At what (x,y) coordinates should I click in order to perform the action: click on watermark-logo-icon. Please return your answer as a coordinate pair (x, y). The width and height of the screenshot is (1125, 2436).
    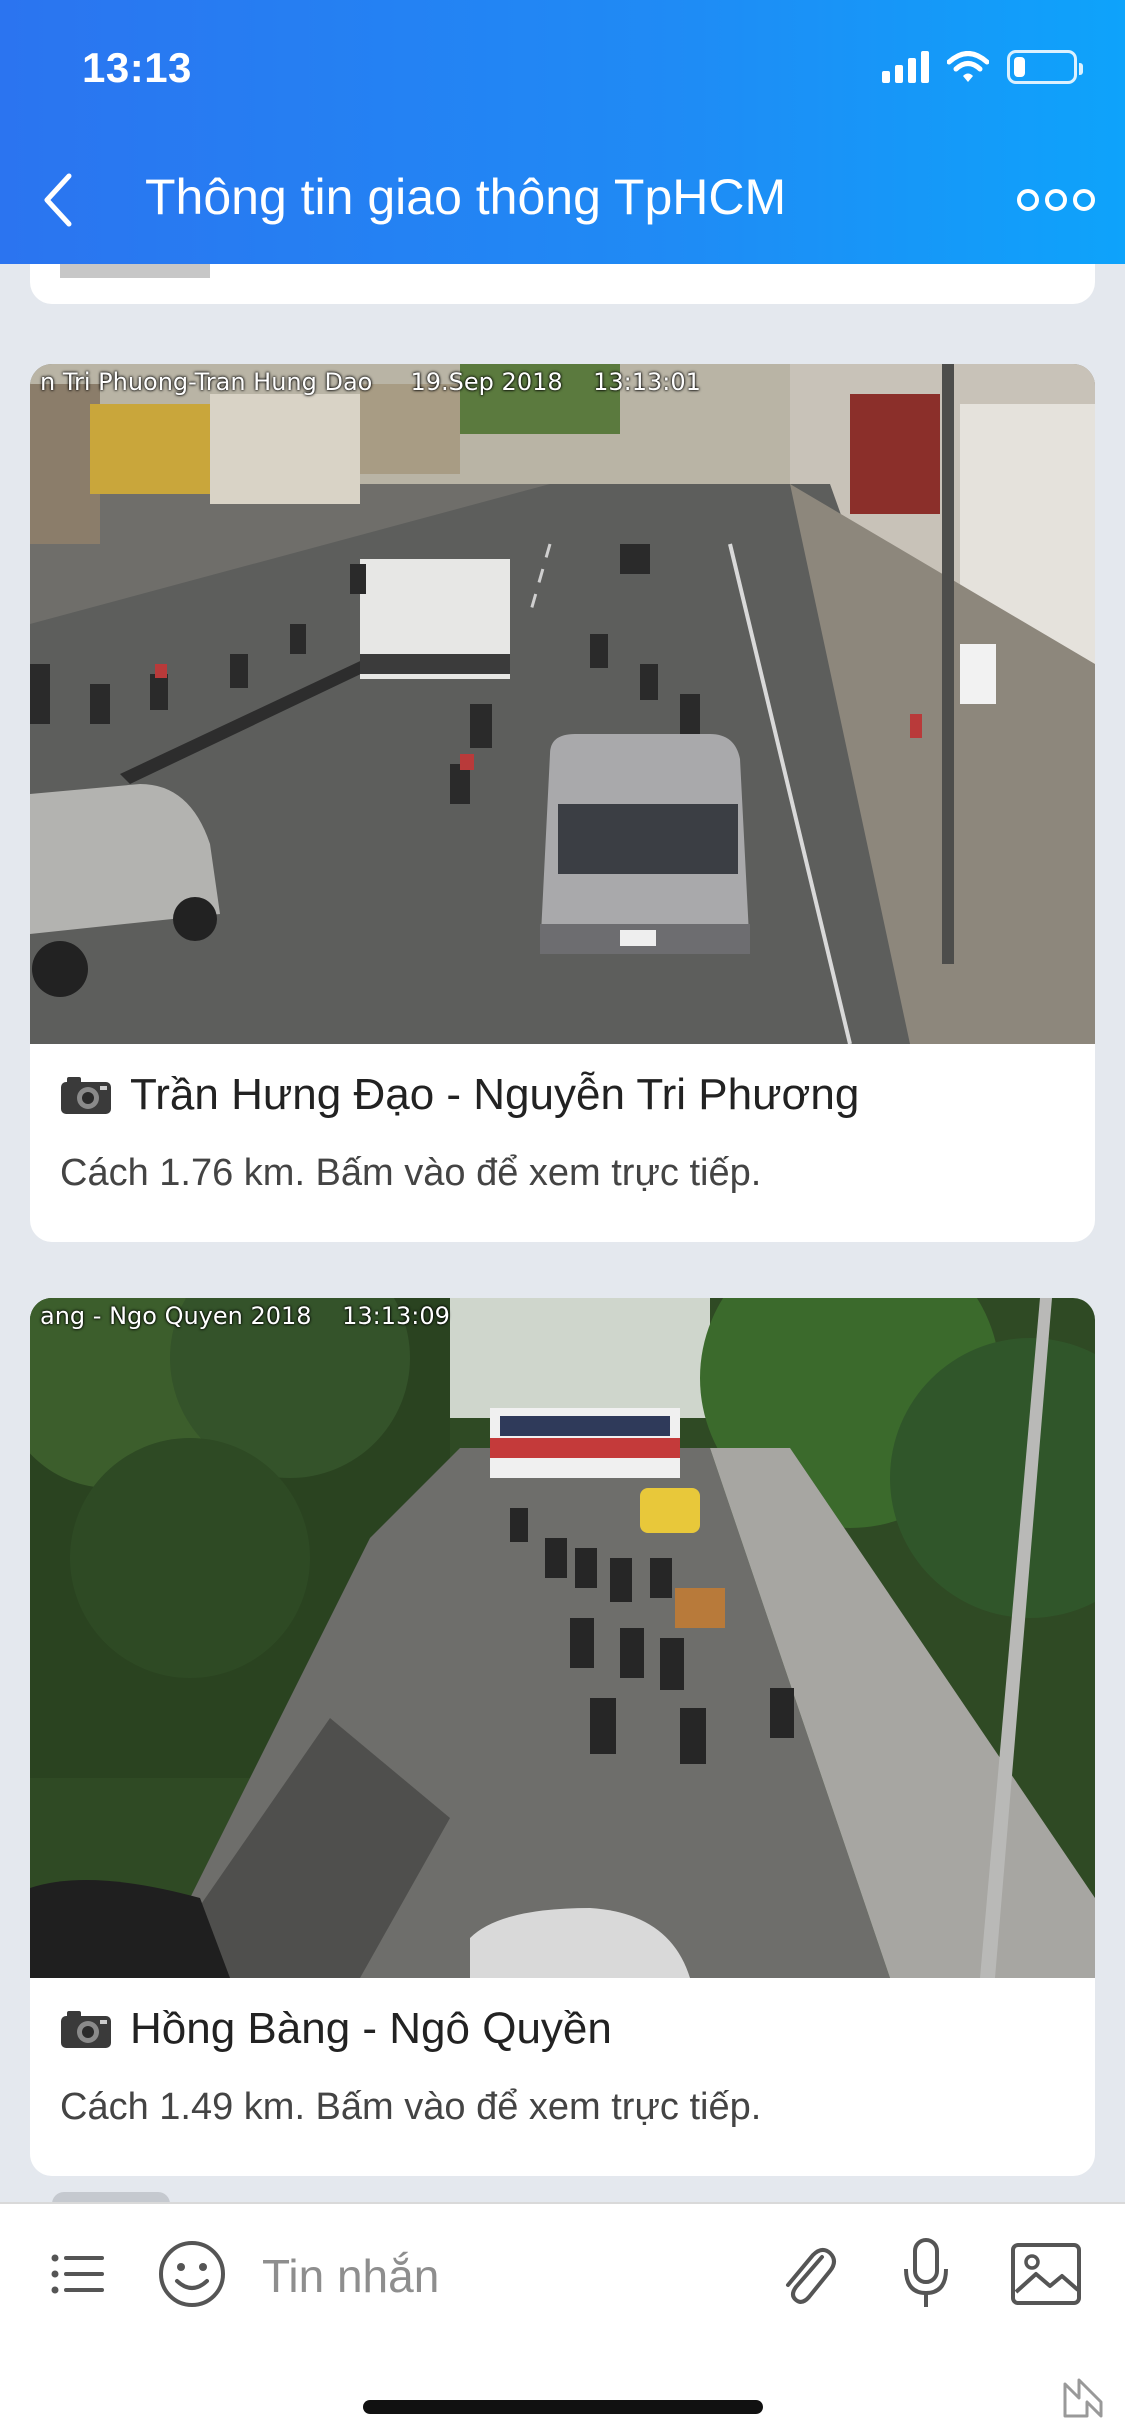
    Looking at the image, I should click on (1083, 2398).